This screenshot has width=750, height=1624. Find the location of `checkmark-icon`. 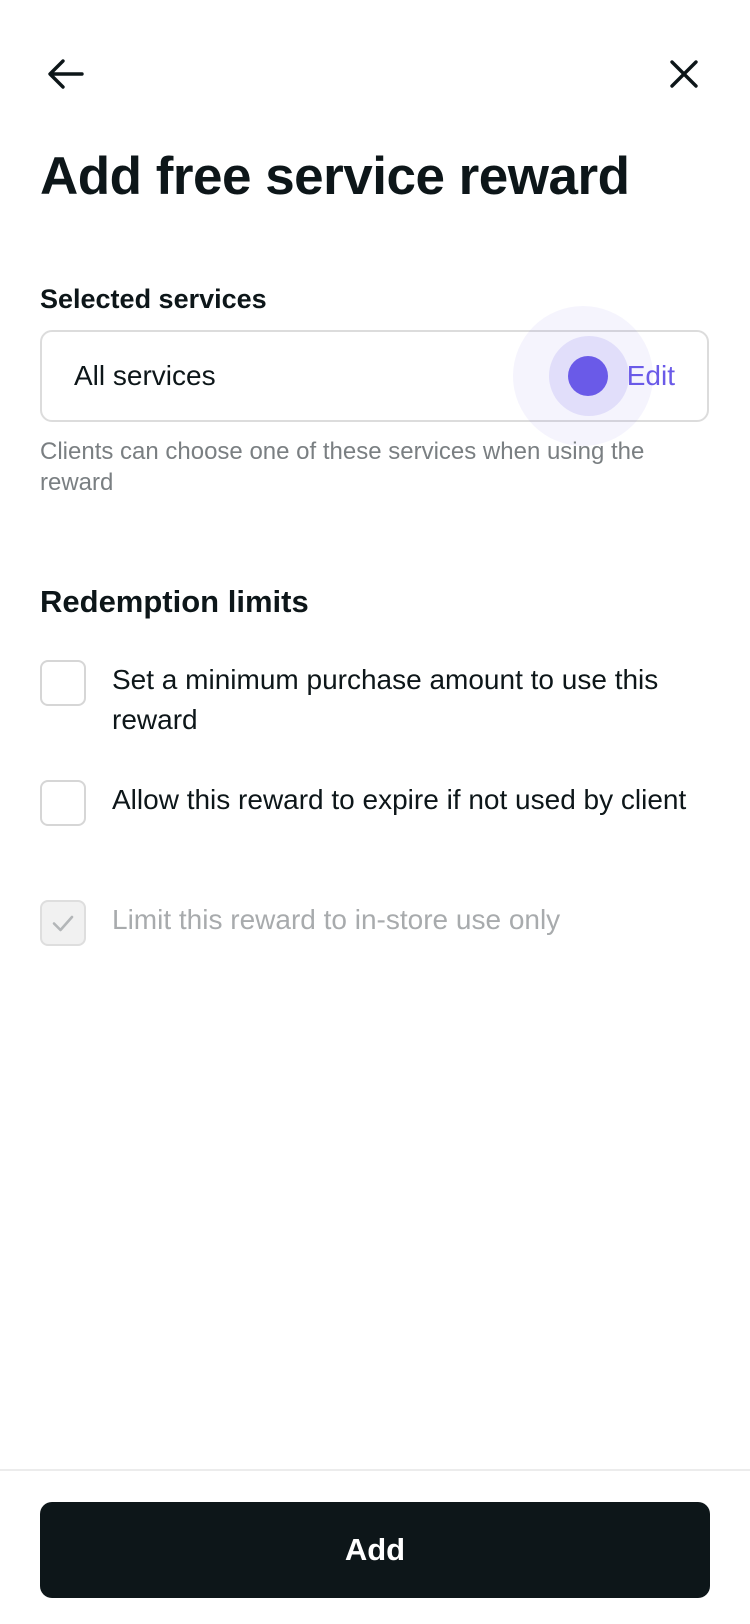

checkmark-icon is located at coordinates (63, 923).